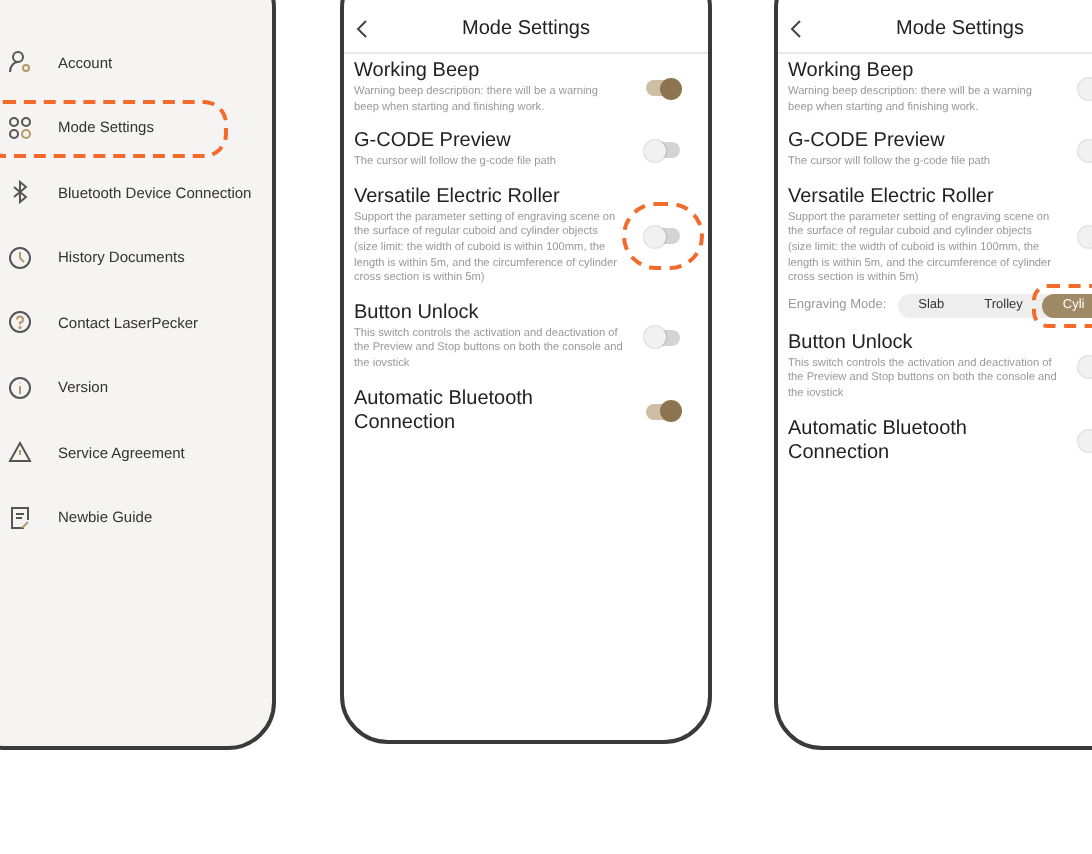  Describe the element at coordinates (20, 192) in the screenshot. I see `bluetooth-icon` at that location.